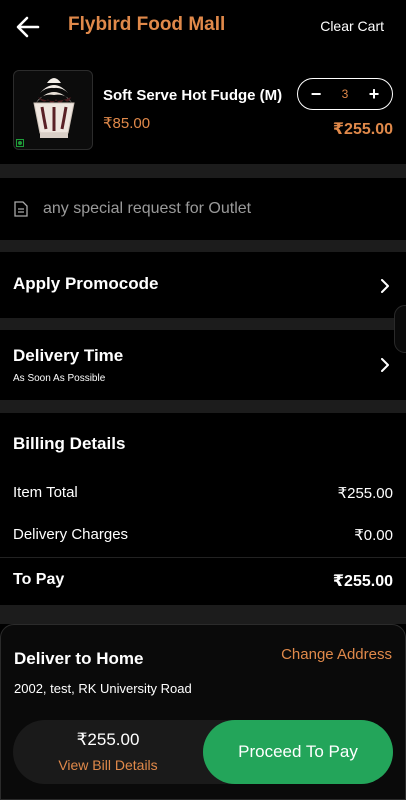  I want to click on item-line-total: ₹255.00, so click(362, 129).